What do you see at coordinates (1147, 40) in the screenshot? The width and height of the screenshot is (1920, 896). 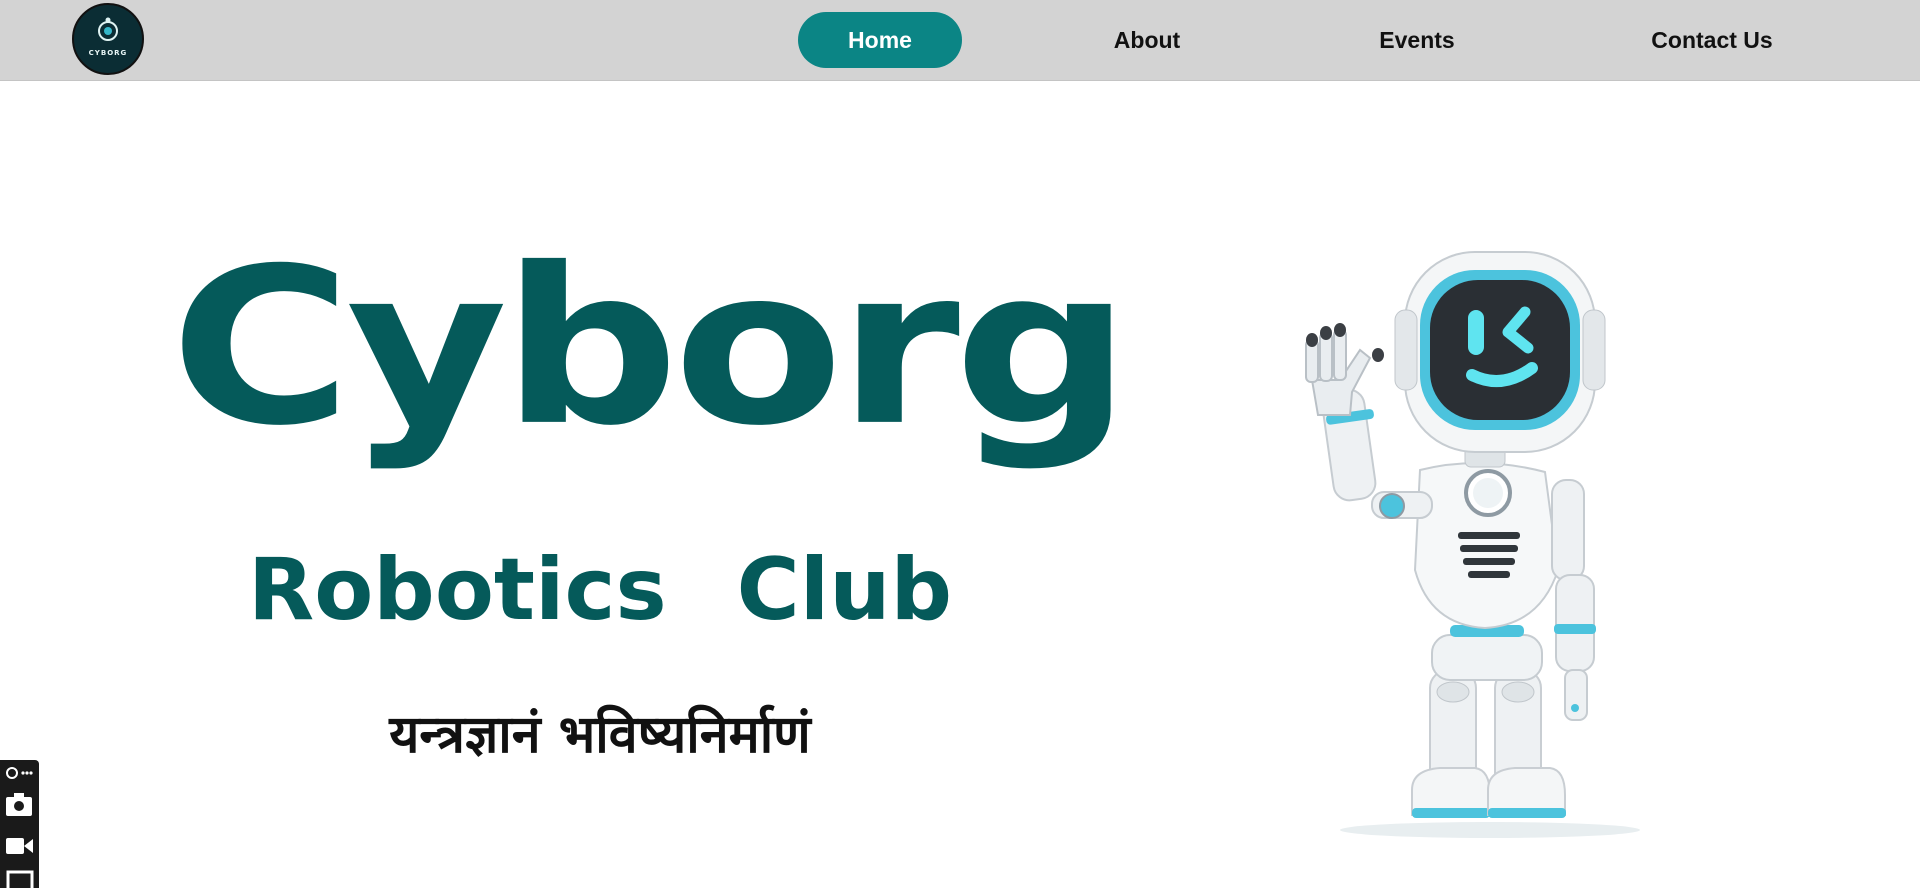 I see `nav-about: About` at bounding box center [1147, 40].